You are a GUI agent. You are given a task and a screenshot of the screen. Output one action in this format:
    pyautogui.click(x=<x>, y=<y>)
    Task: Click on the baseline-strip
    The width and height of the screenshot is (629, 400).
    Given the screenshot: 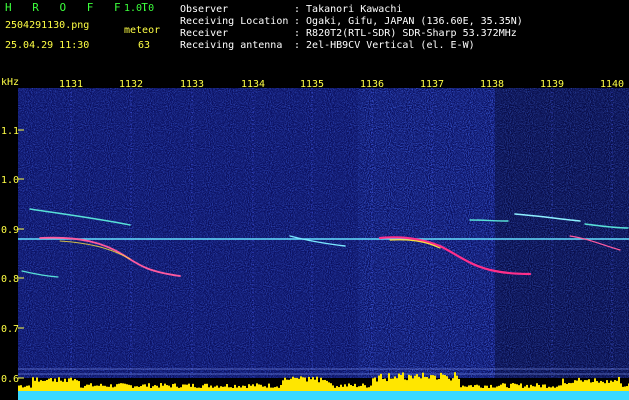 What is the action you would take?
    pyautogui.click(x=323, y=395)
    